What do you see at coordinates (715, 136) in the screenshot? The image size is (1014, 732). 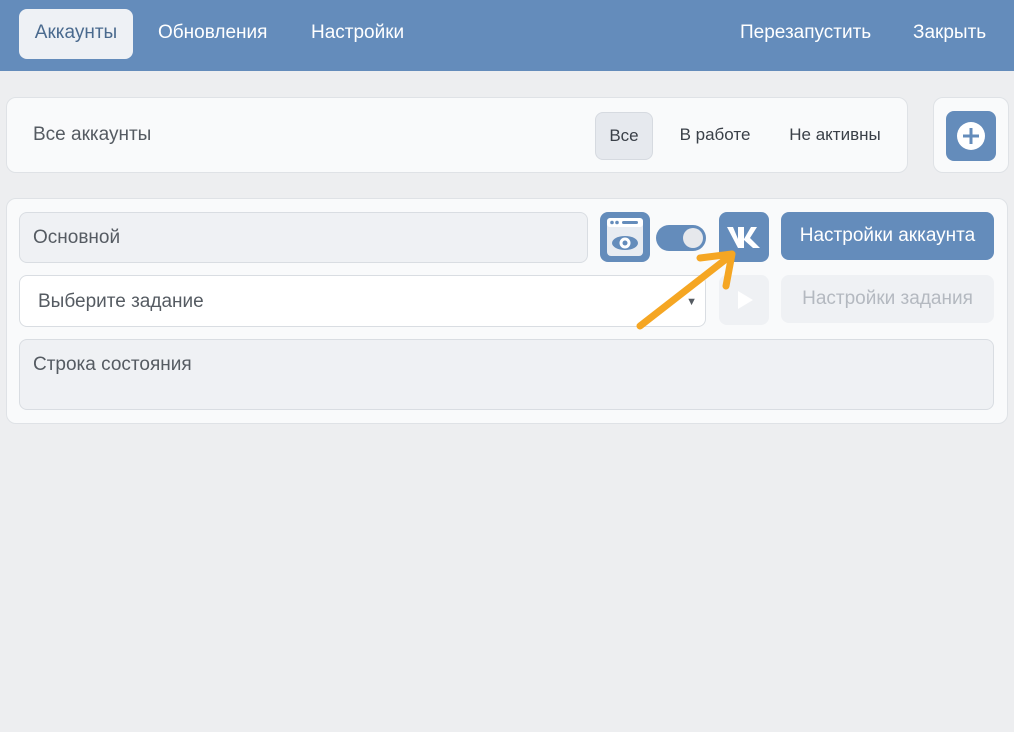 I see `filter-working-button: В работе` at bounding box center [715, 136].